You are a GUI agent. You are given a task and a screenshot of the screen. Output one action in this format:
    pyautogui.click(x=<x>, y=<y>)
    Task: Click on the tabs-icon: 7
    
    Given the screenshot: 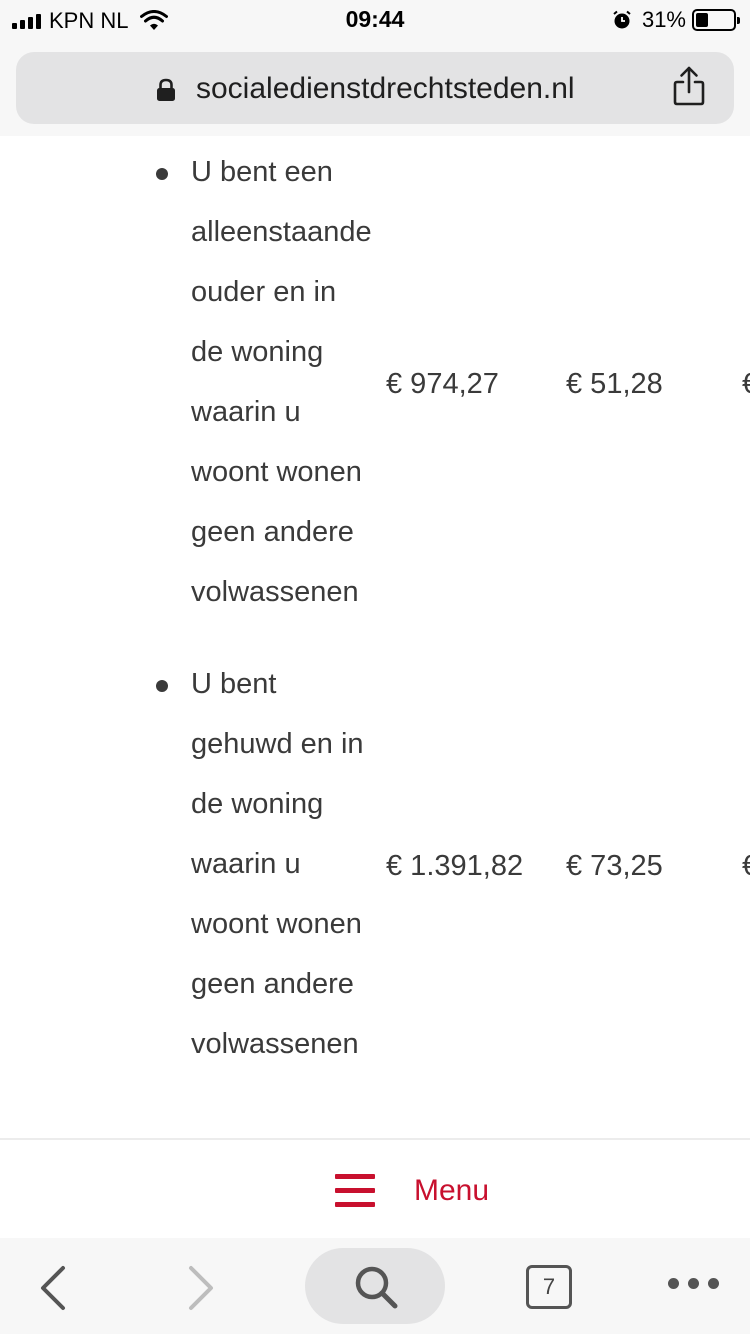 What is the action you would take?
    pyautogui.click(x=549, y=1287)
    